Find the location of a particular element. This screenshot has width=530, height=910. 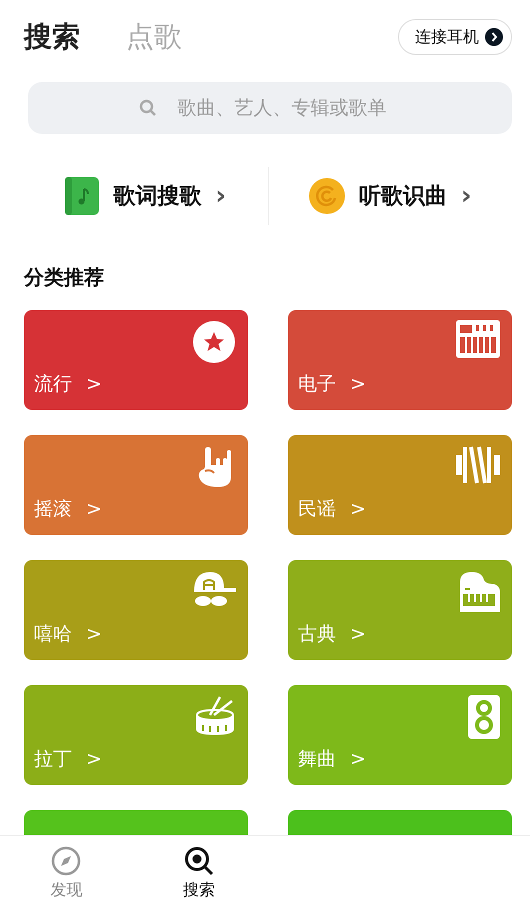

compass-icon is located at coordinates (66, 861).